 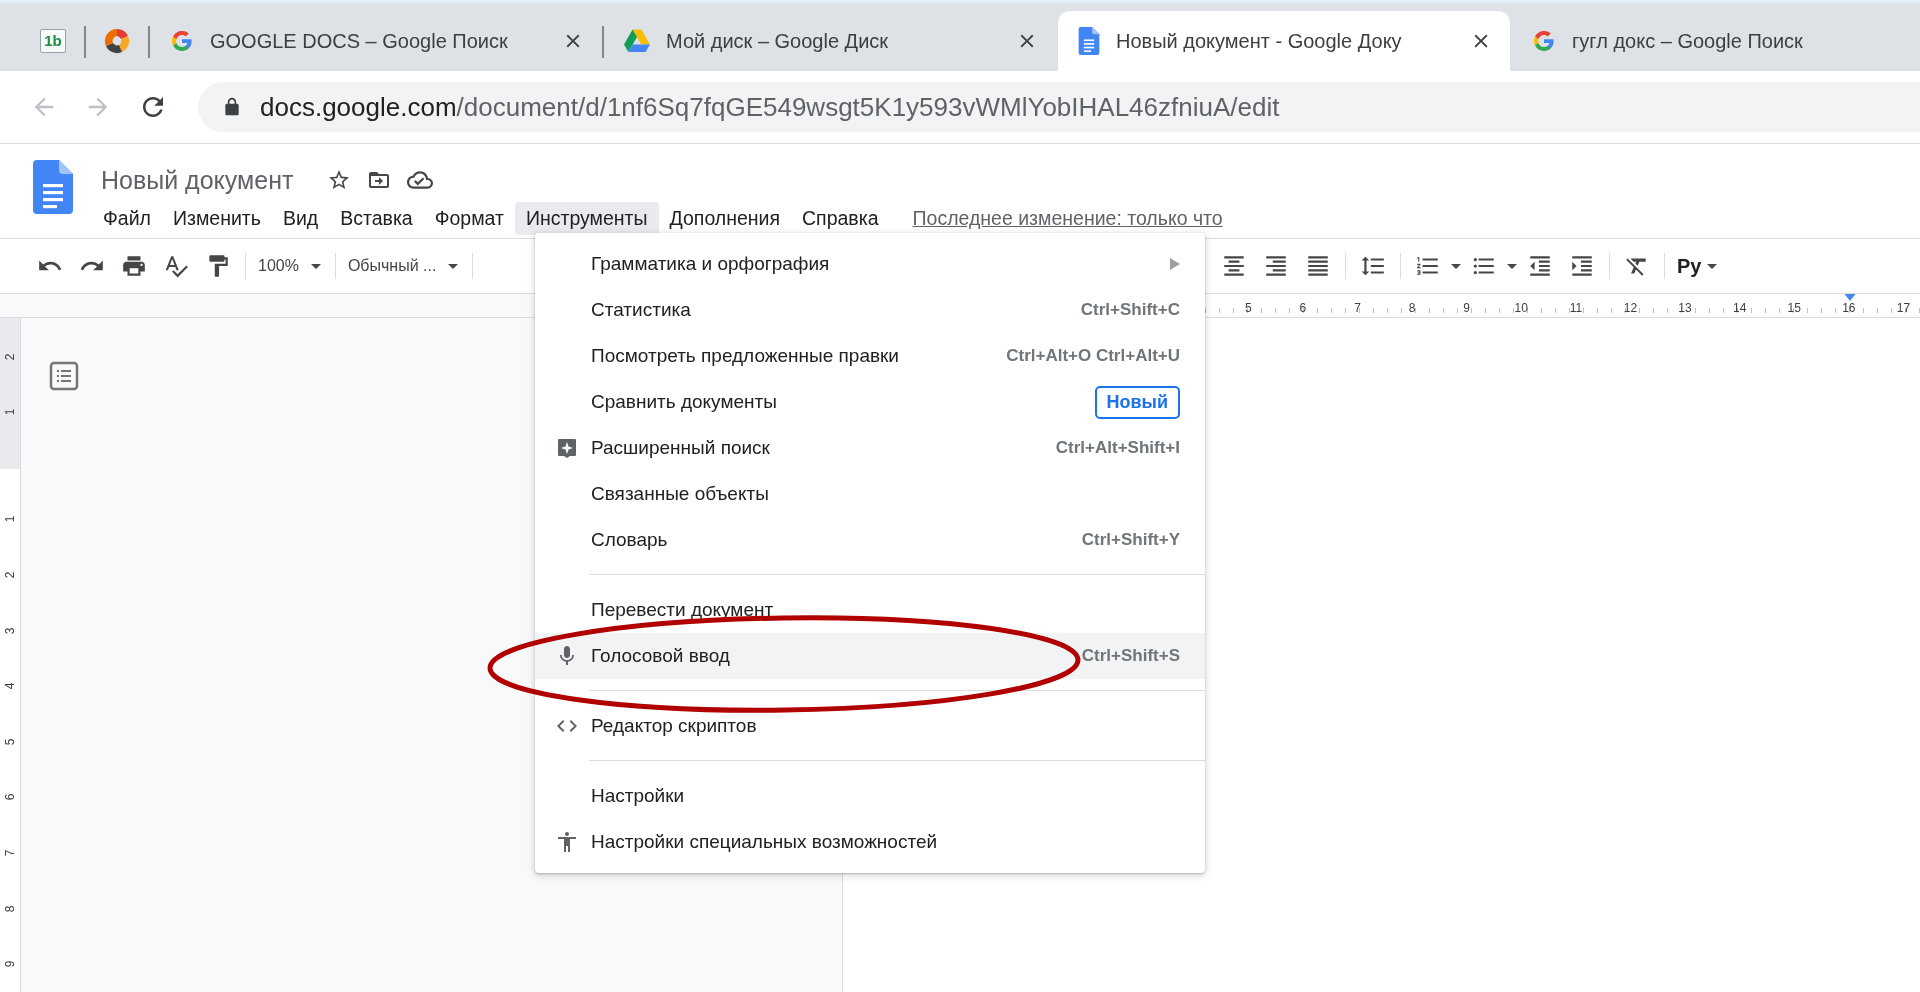 I want to click on ruler-number: 14, so click(x=1739, y=308).